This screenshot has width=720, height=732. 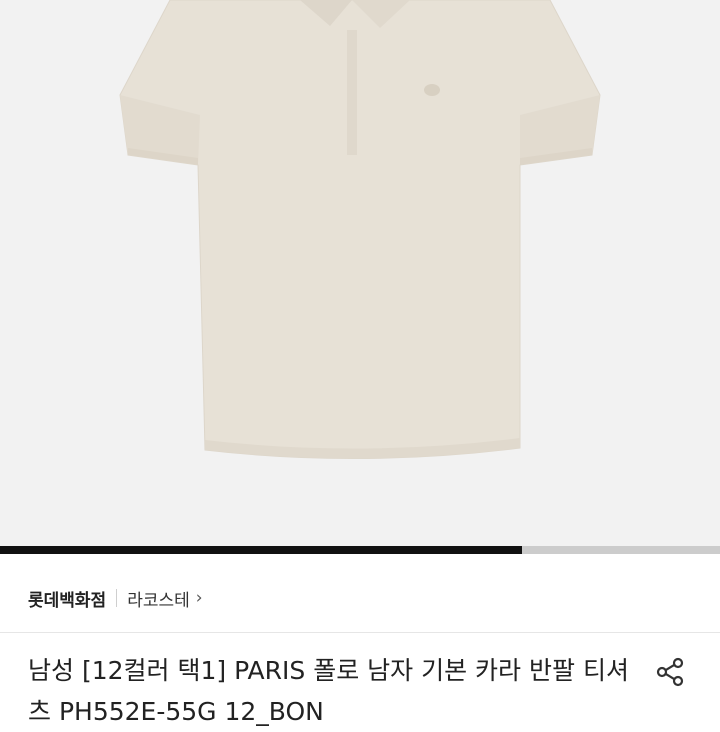 I want to click on carousel-progress-bar, so click(x=360, y=550).